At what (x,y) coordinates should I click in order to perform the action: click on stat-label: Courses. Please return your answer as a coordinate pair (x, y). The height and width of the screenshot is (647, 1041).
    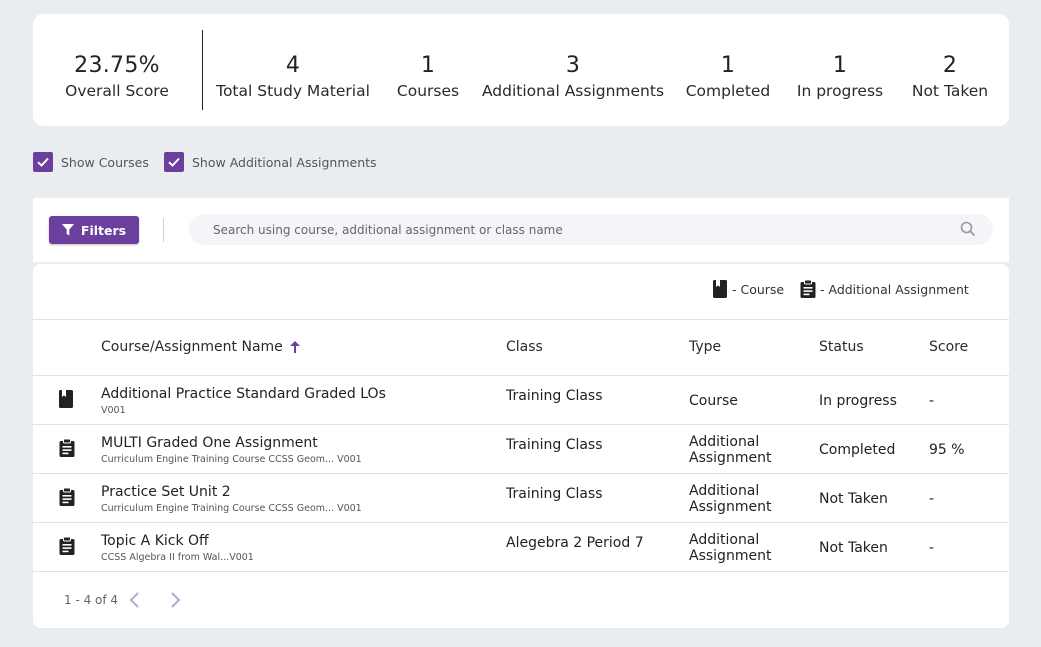
    Looking at the image, I should click on (428, 91).